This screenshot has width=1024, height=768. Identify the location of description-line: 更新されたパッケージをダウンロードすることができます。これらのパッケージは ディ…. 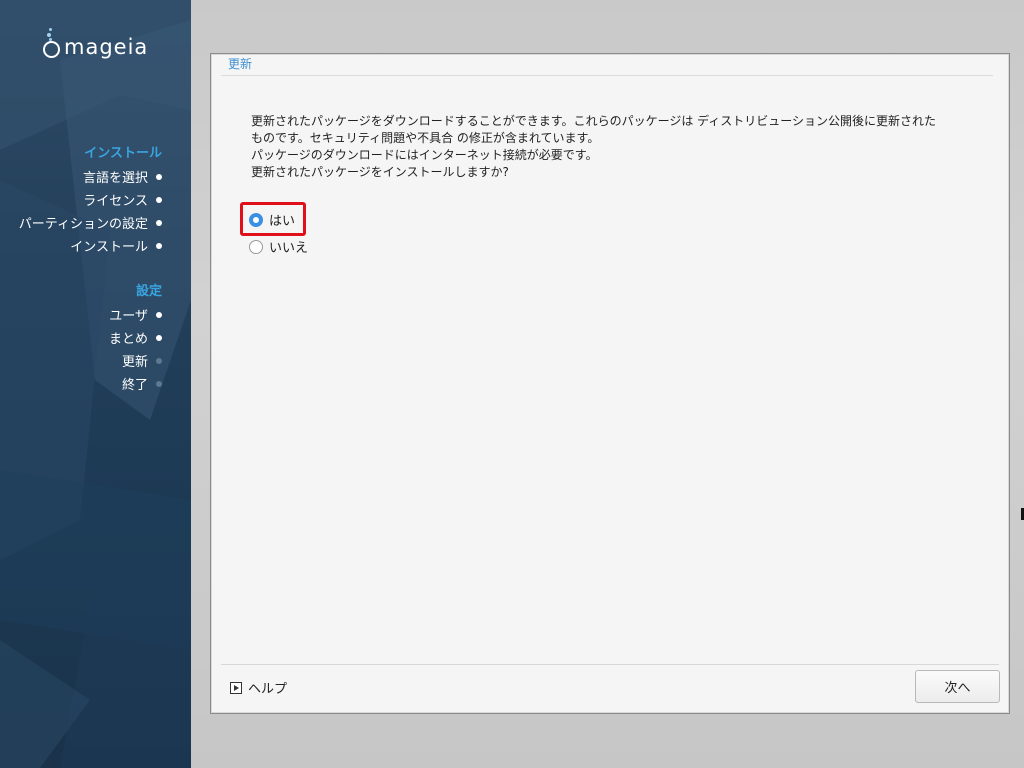
(594, 121).